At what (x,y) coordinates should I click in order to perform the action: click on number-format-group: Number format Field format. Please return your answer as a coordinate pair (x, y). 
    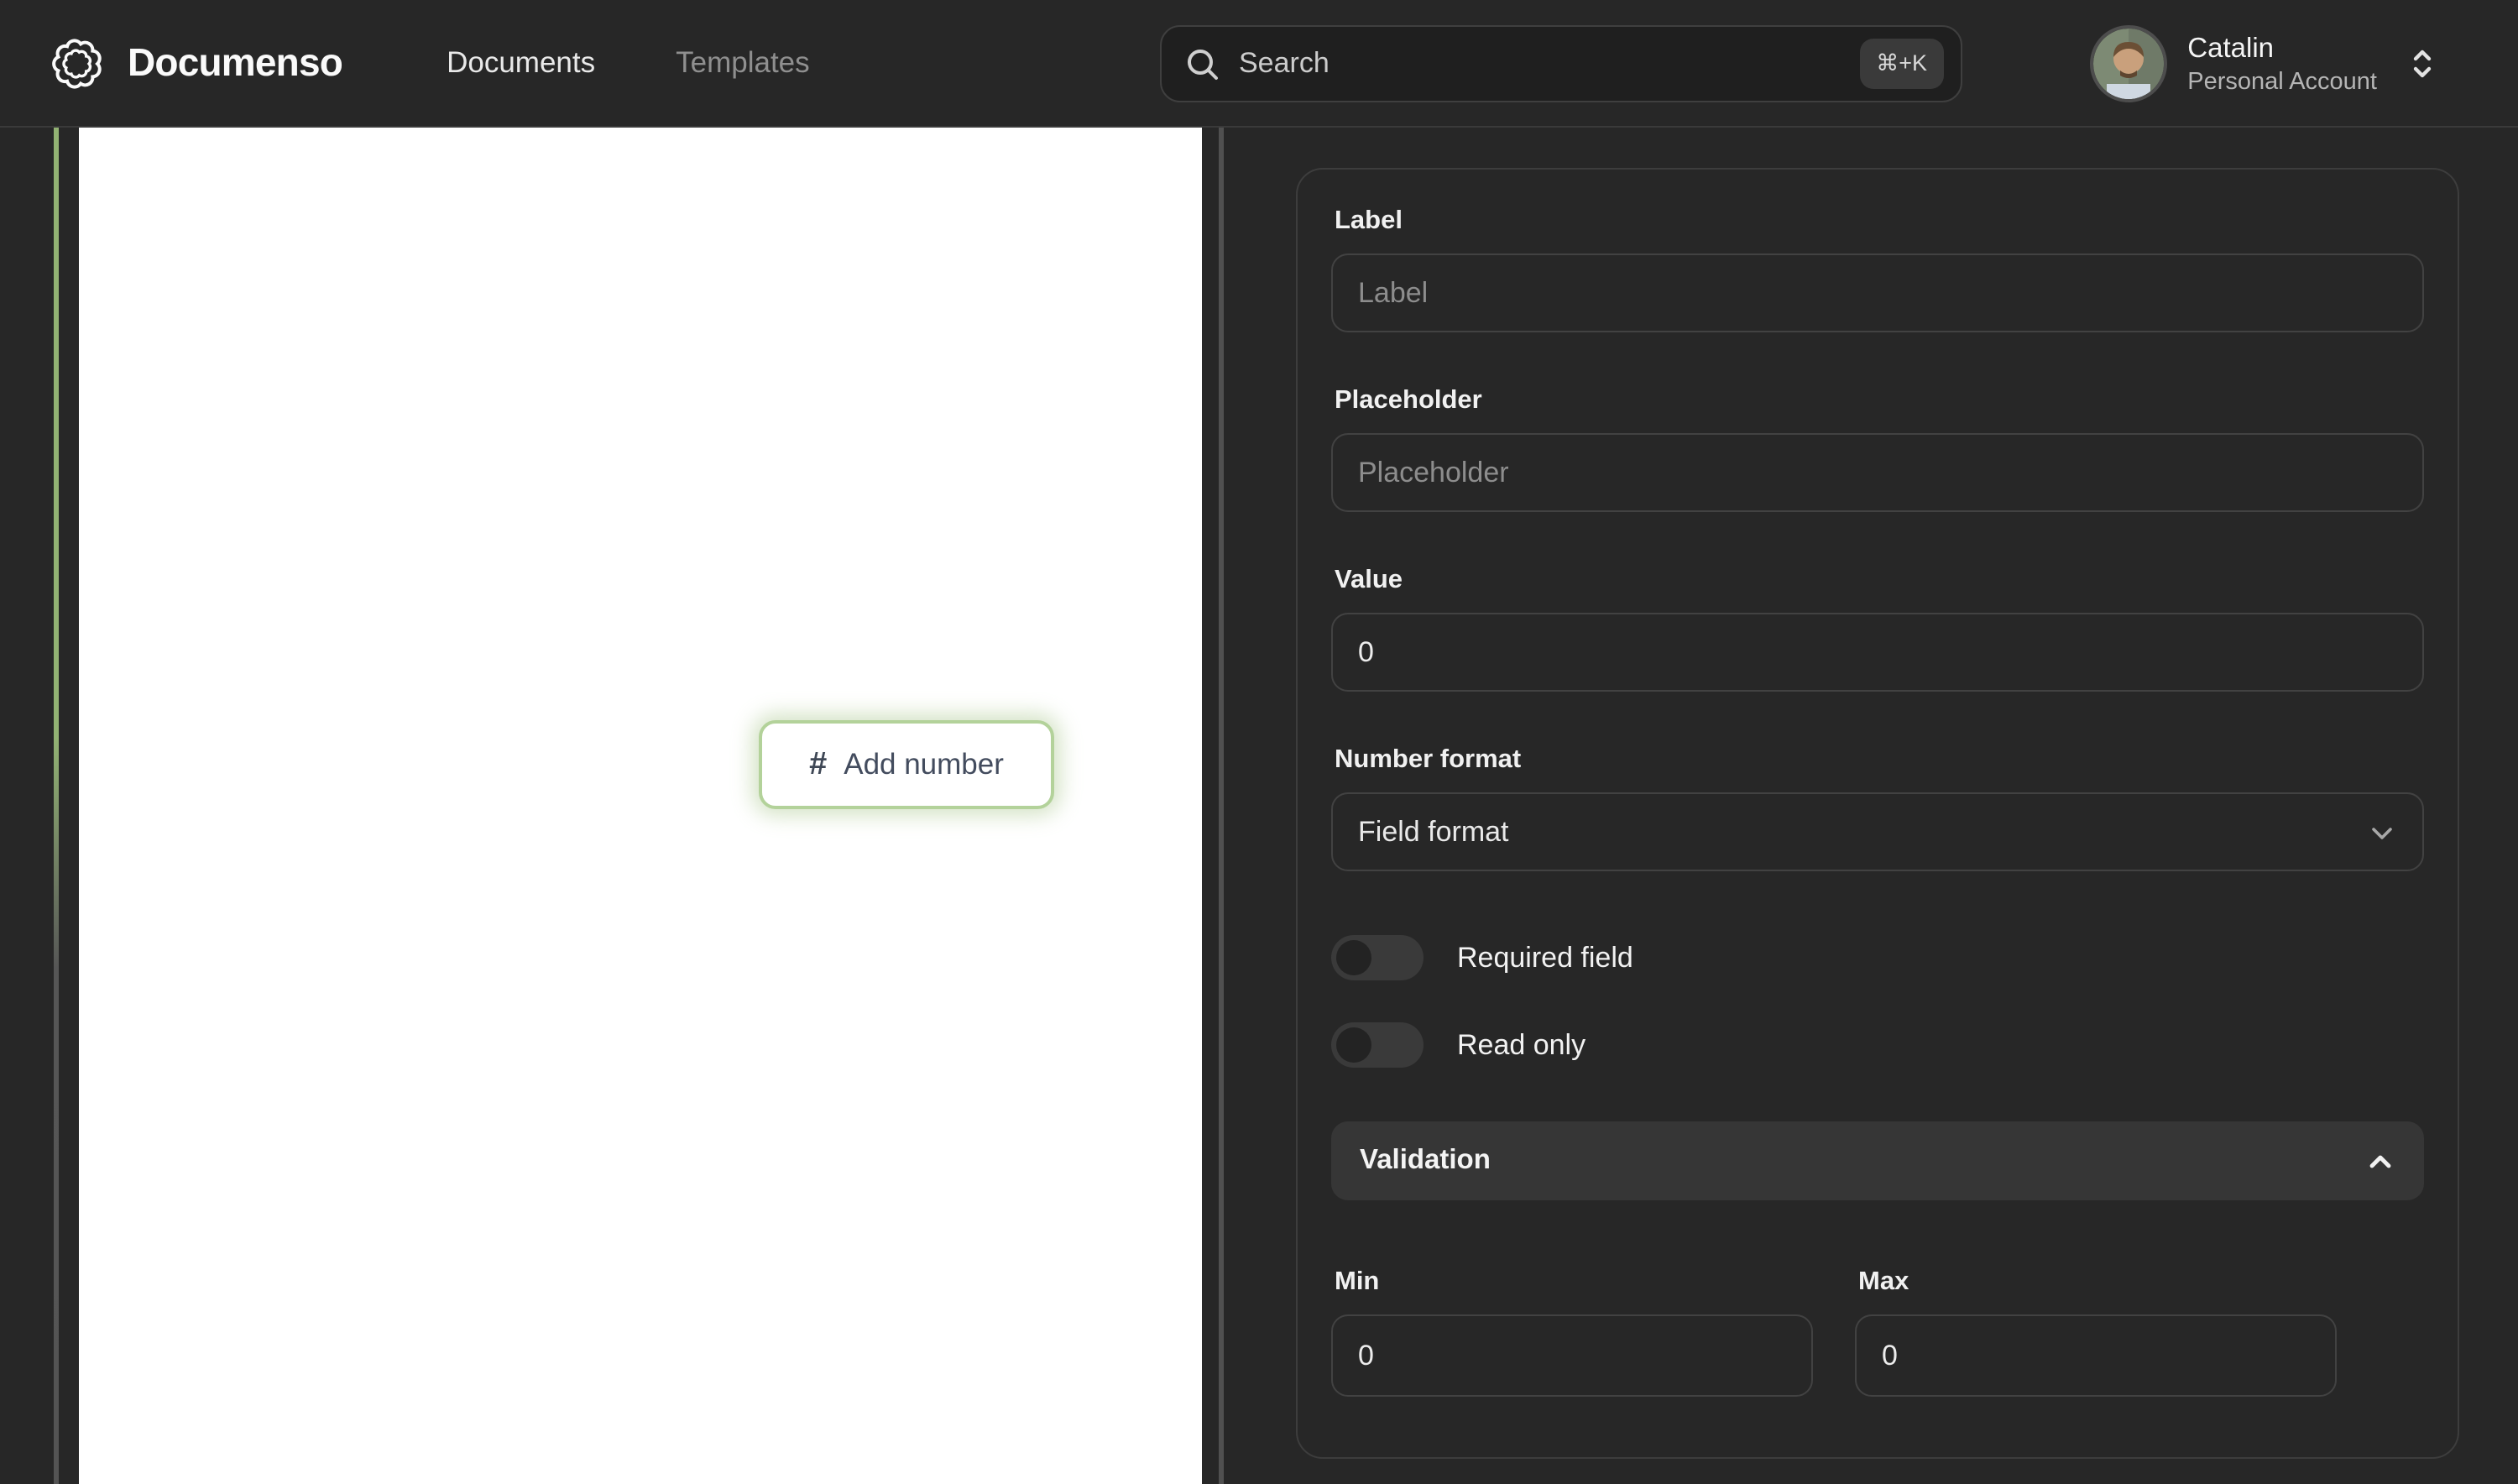
    Looking at the image, I should click on (1877, 808).